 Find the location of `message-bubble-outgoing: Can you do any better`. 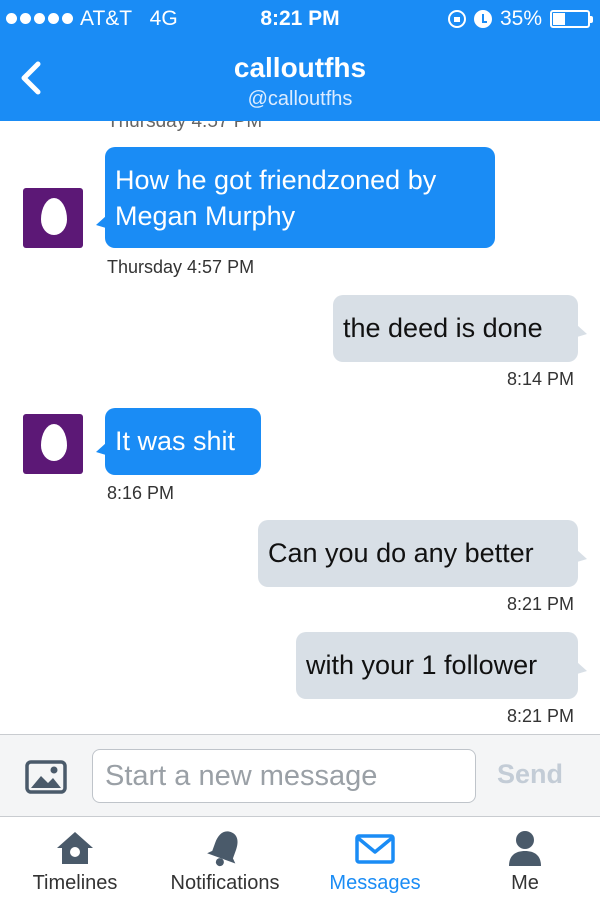

message-bubble-outgoing: Can you do any better is located at coordinates (422, 553).